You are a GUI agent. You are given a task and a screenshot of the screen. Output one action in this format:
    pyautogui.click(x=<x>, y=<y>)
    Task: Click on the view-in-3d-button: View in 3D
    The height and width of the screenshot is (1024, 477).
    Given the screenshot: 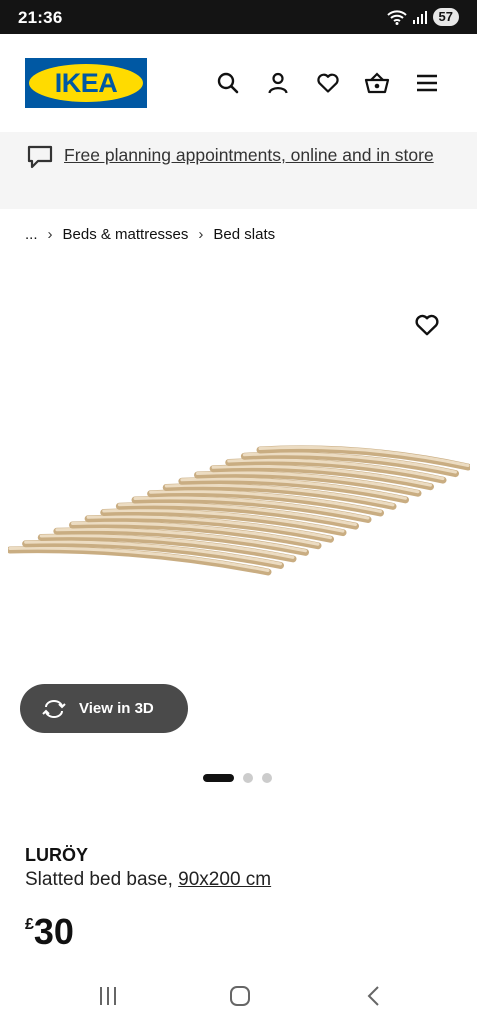 What is the action you would take?
    pyautogui.click(x=104, y=708)
    